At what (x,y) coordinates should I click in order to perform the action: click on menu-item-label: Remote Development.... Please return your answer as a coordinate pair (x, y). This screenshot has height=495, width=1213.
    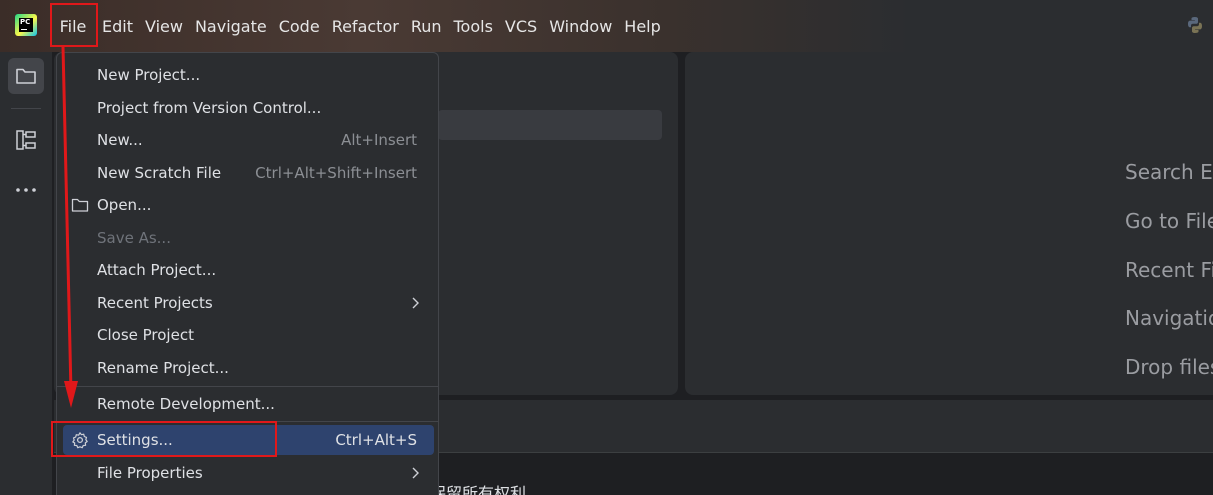
    Looking at the image, I should click on (186, 404).